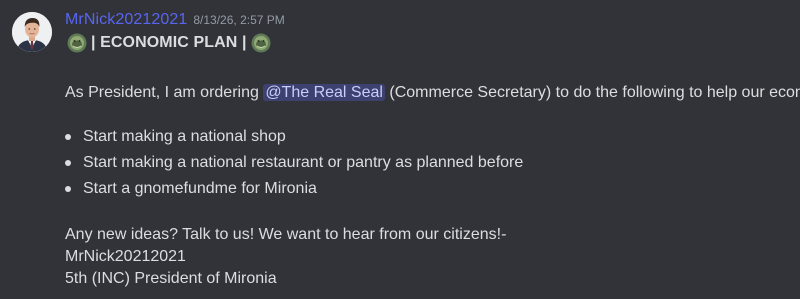  Describe the element at coordinates (200, 188) in the screenshot. I see `list-item-text: Start a gnomefundme for Mironia` at that location.